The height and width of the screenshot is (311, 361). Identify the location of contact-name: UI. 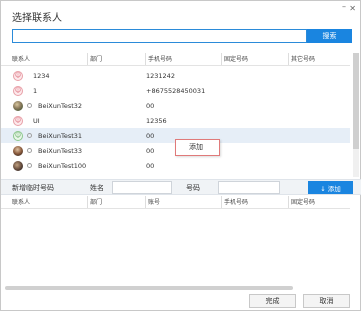
(36, 120).